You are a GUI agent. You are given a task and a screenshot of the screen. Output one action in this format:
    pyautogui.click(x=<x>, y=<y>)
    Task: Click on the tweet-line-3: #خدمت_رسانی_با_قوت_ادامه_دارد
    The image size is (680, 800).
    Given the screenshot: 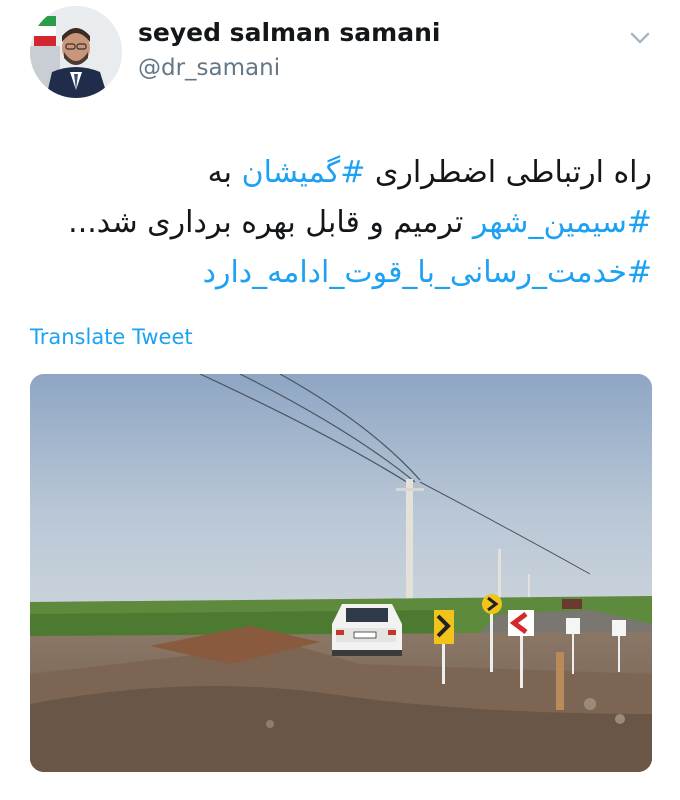 What is the action you would take?
    pyautogui.click(x=341, y=273)
    